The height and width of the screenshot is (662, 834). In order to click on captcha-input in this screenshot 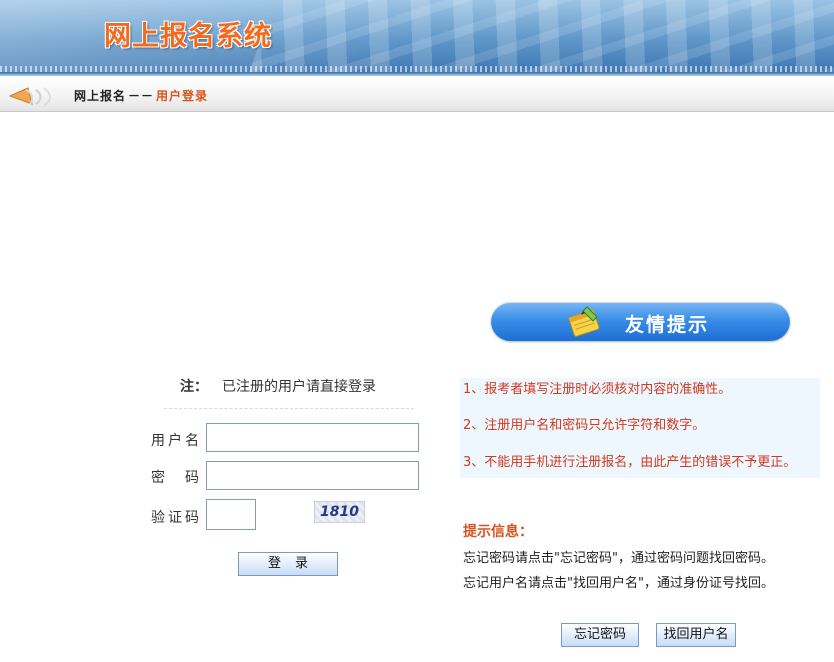, I will do `click(231, 514)`.